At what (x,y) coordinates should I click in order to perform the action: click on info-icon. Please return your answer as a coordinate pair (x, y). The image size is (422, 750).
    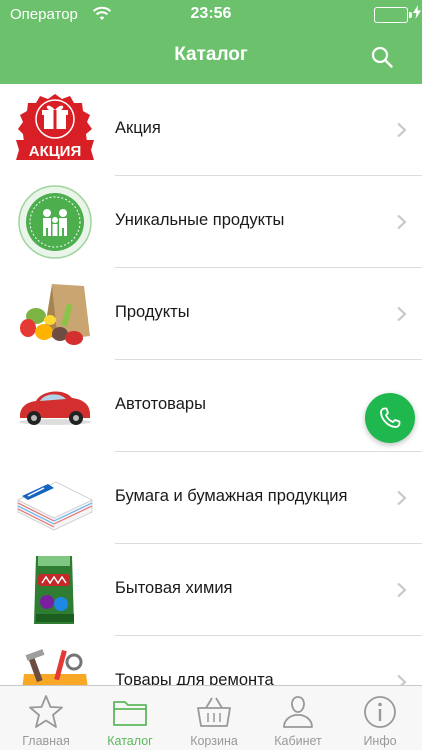
    Looking at the image, I should click on (380, 712).